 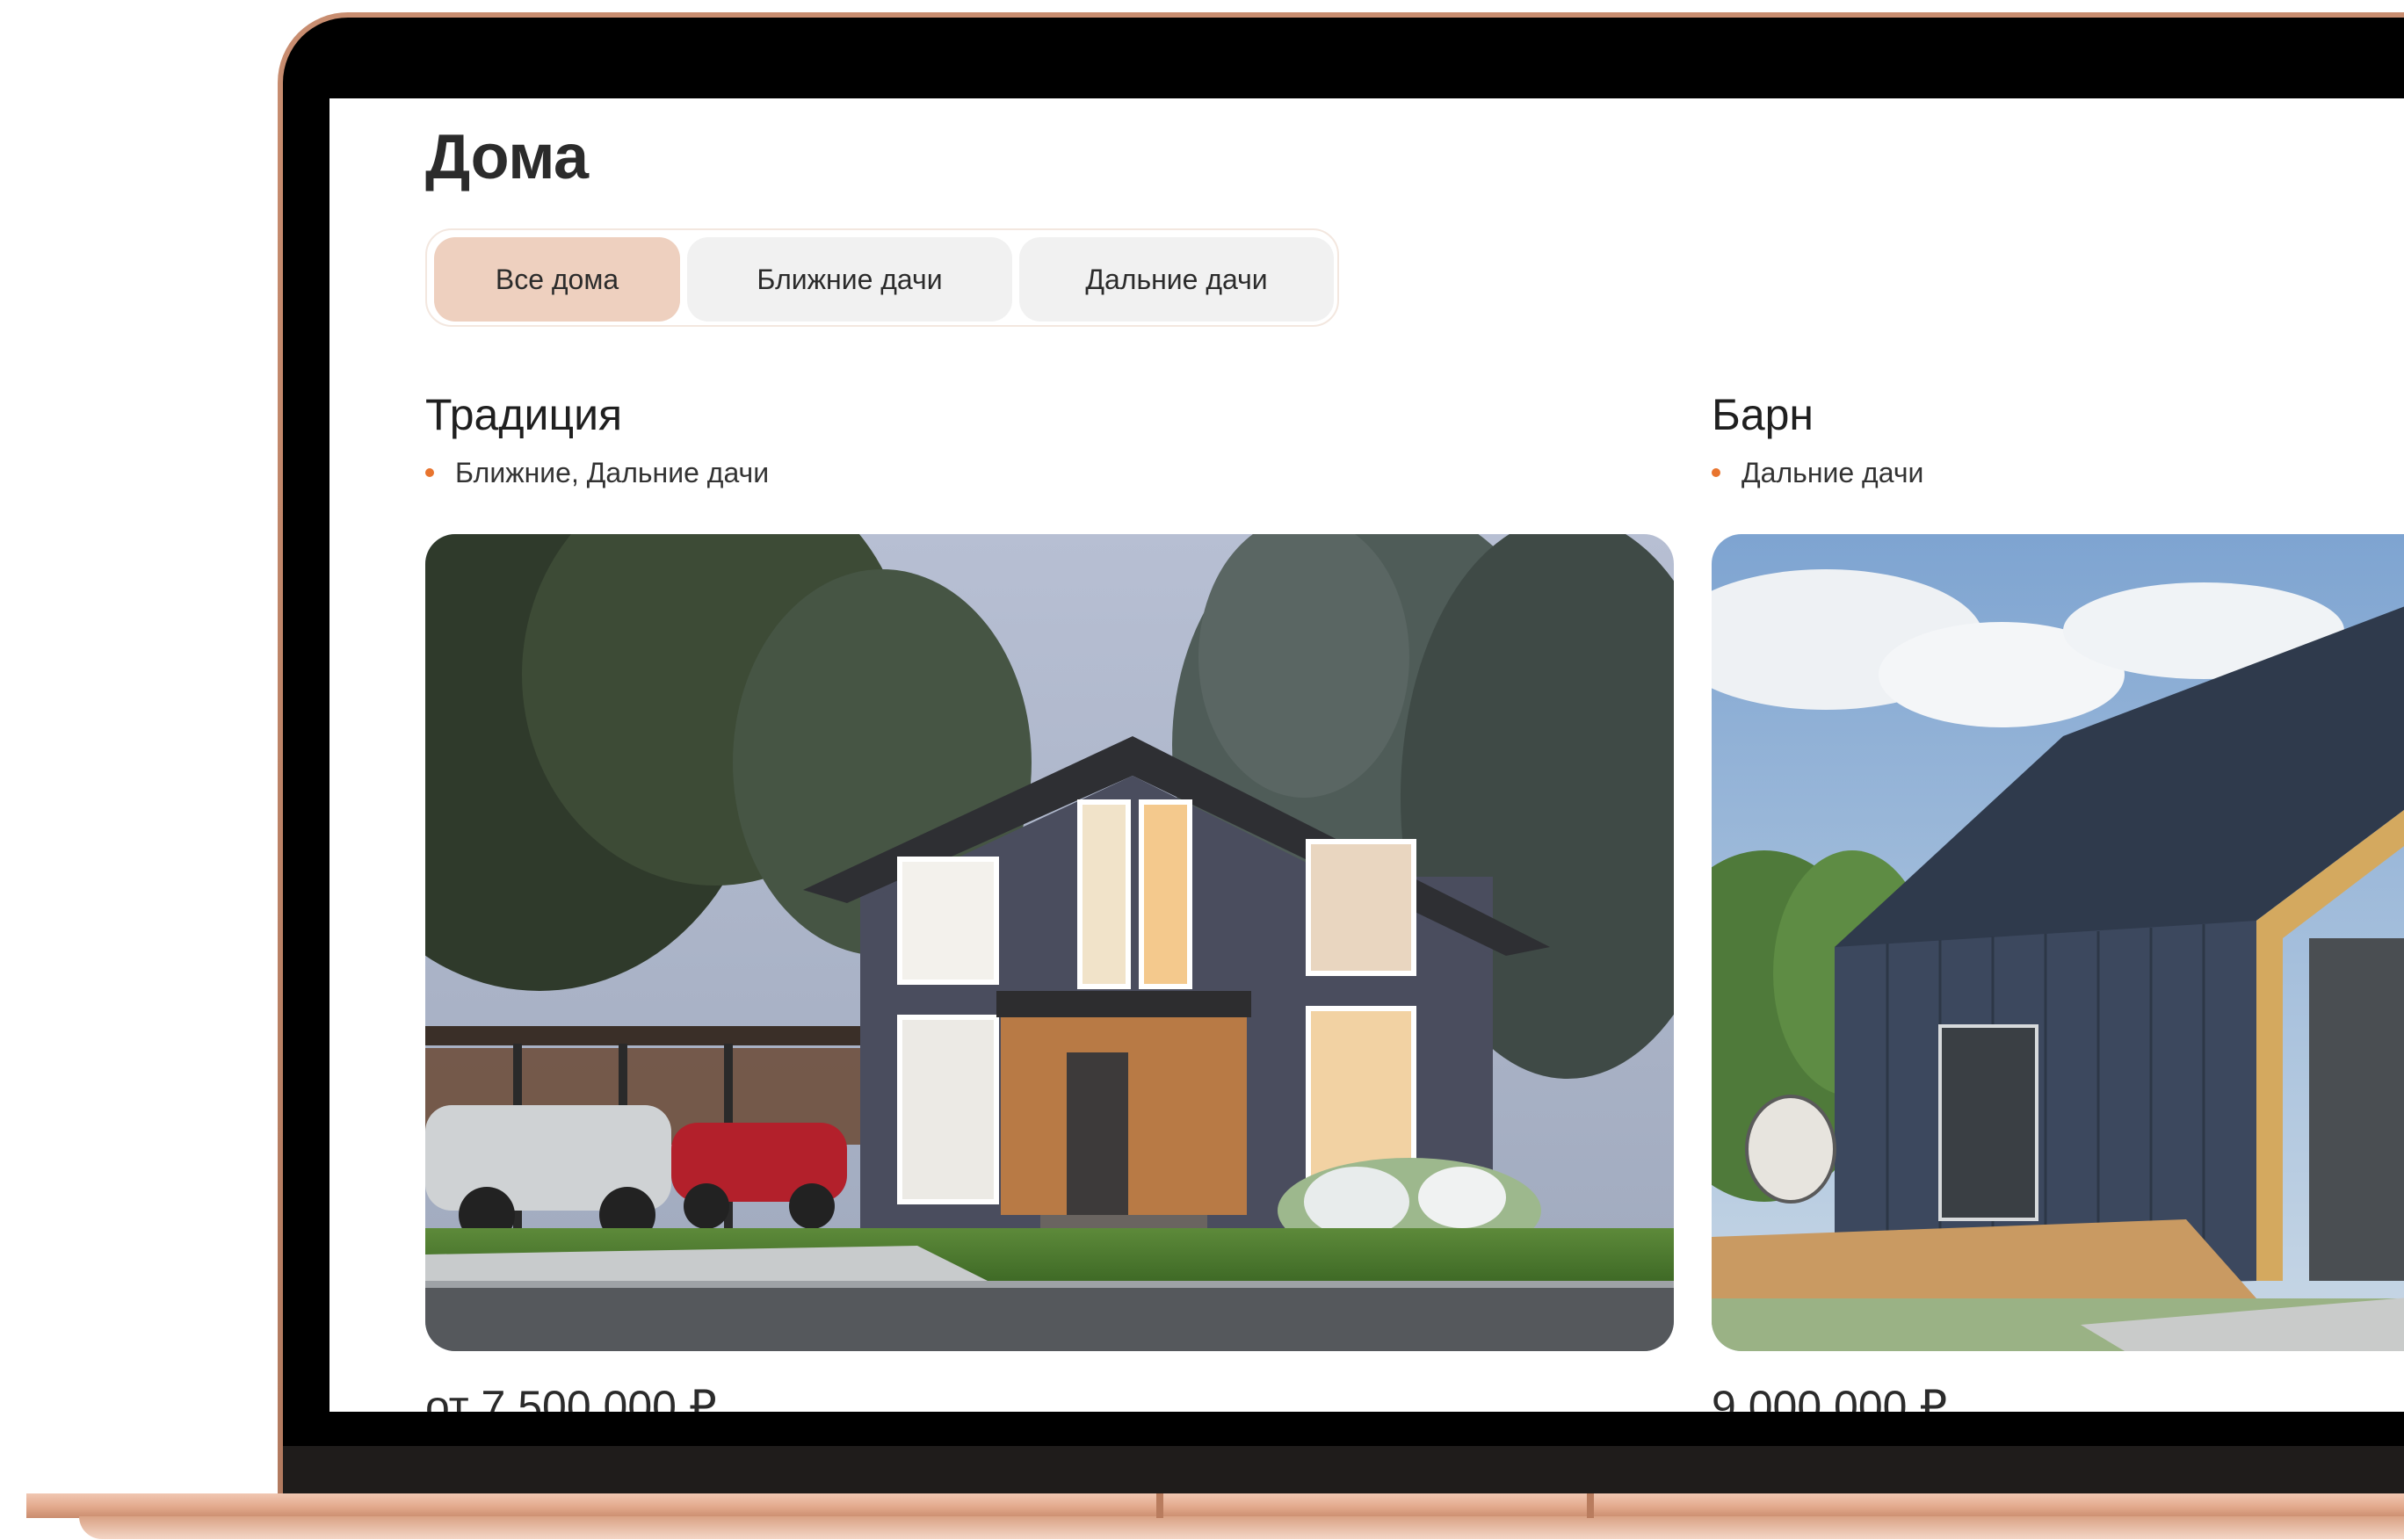 What do you see at coordinates (1344, 1472) in the screenshot?
I see `laptop-bezel-bottom` at bounding box center [1344, 1472].